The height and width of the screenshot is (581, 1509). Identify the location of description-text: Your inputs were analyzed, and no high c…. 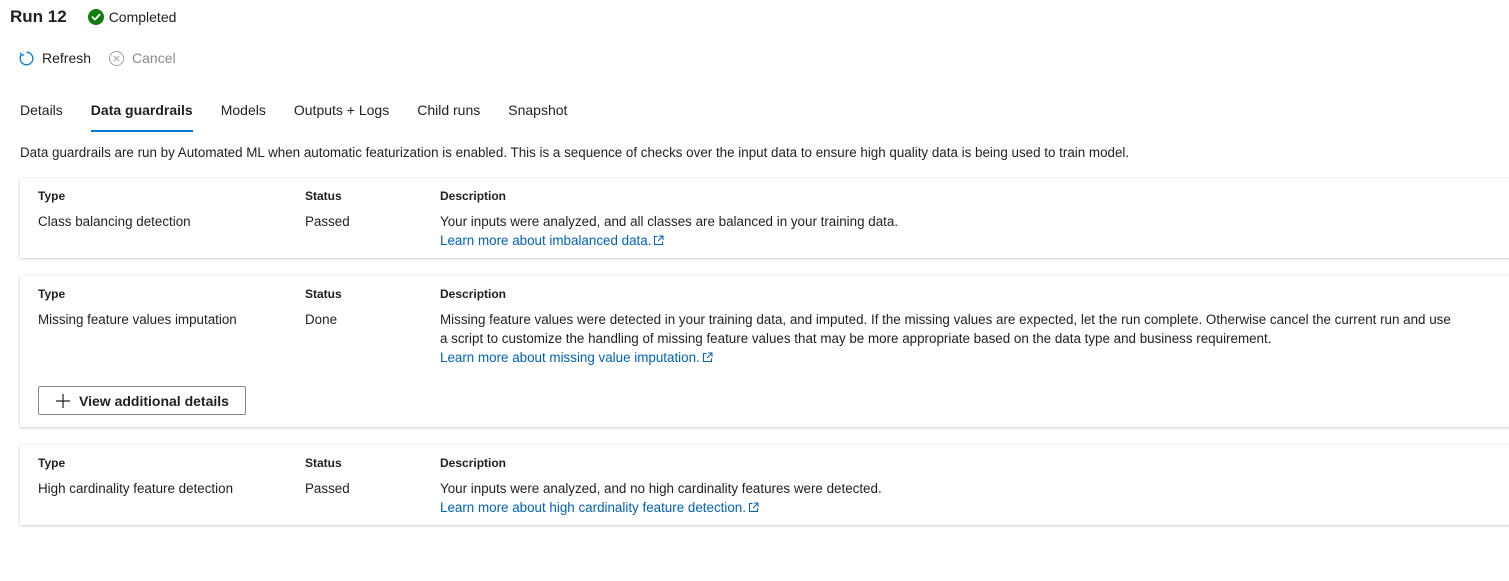
(661, 488).